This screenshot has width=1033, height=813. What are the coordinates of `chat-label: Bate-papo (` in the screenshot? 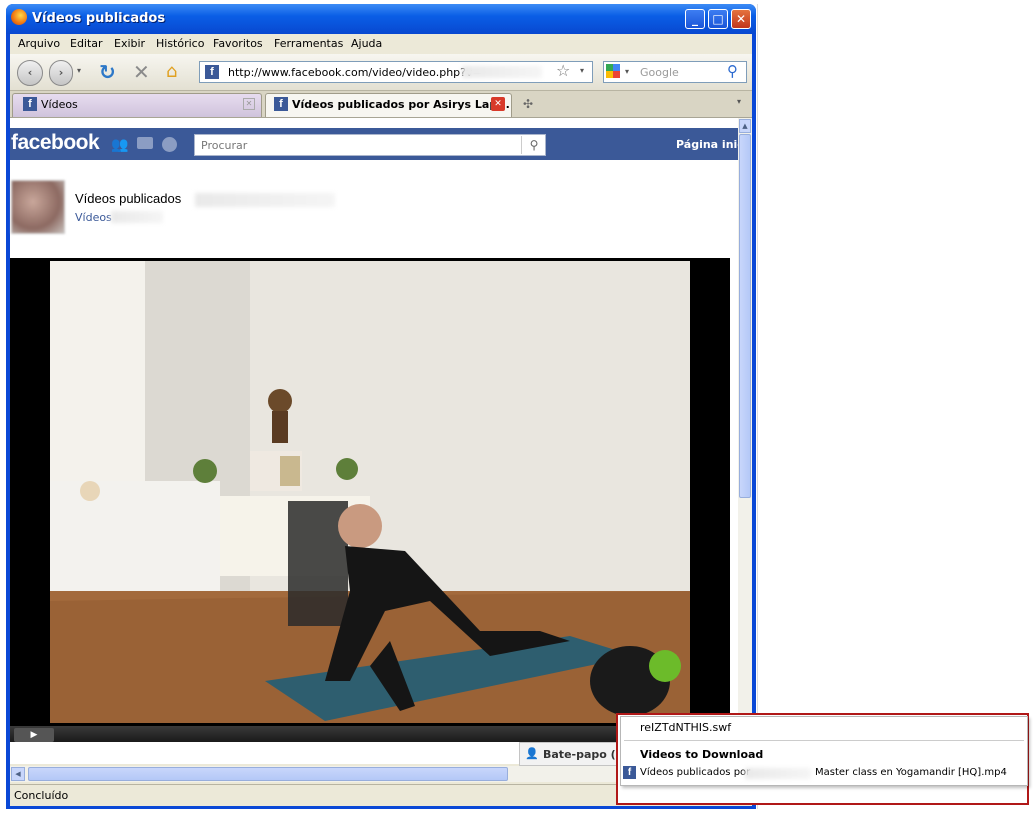 It's located at (579, 754).